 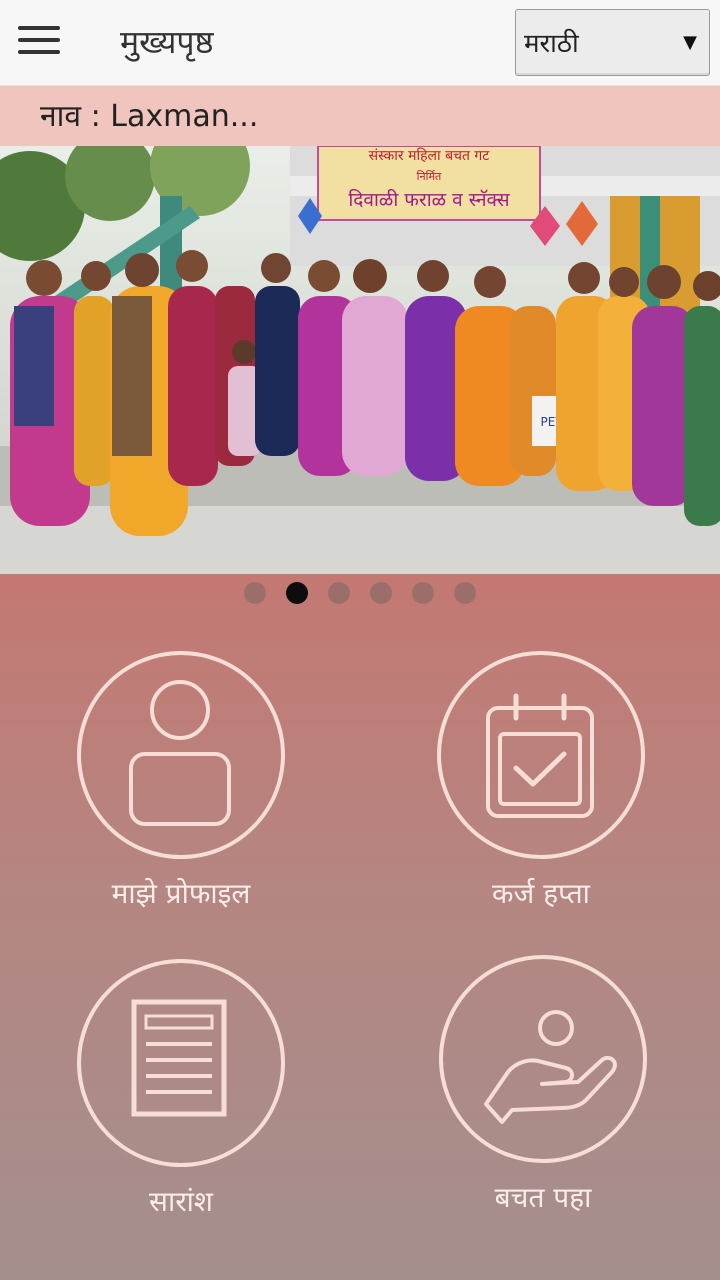 What do you see at coordinates (360, 43) in the screenshot?
I see `app-bar: मुख्यपृष्ठ मराठी ▼` at bounding box center [360, 43].